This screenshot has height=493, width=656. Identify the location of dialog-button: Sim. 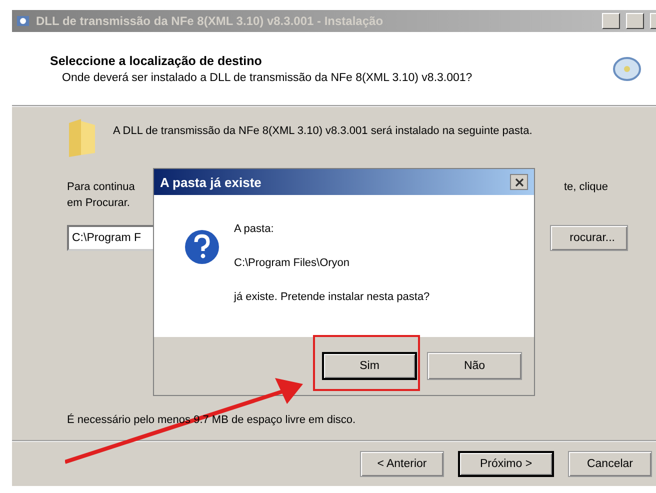
(369, 366).